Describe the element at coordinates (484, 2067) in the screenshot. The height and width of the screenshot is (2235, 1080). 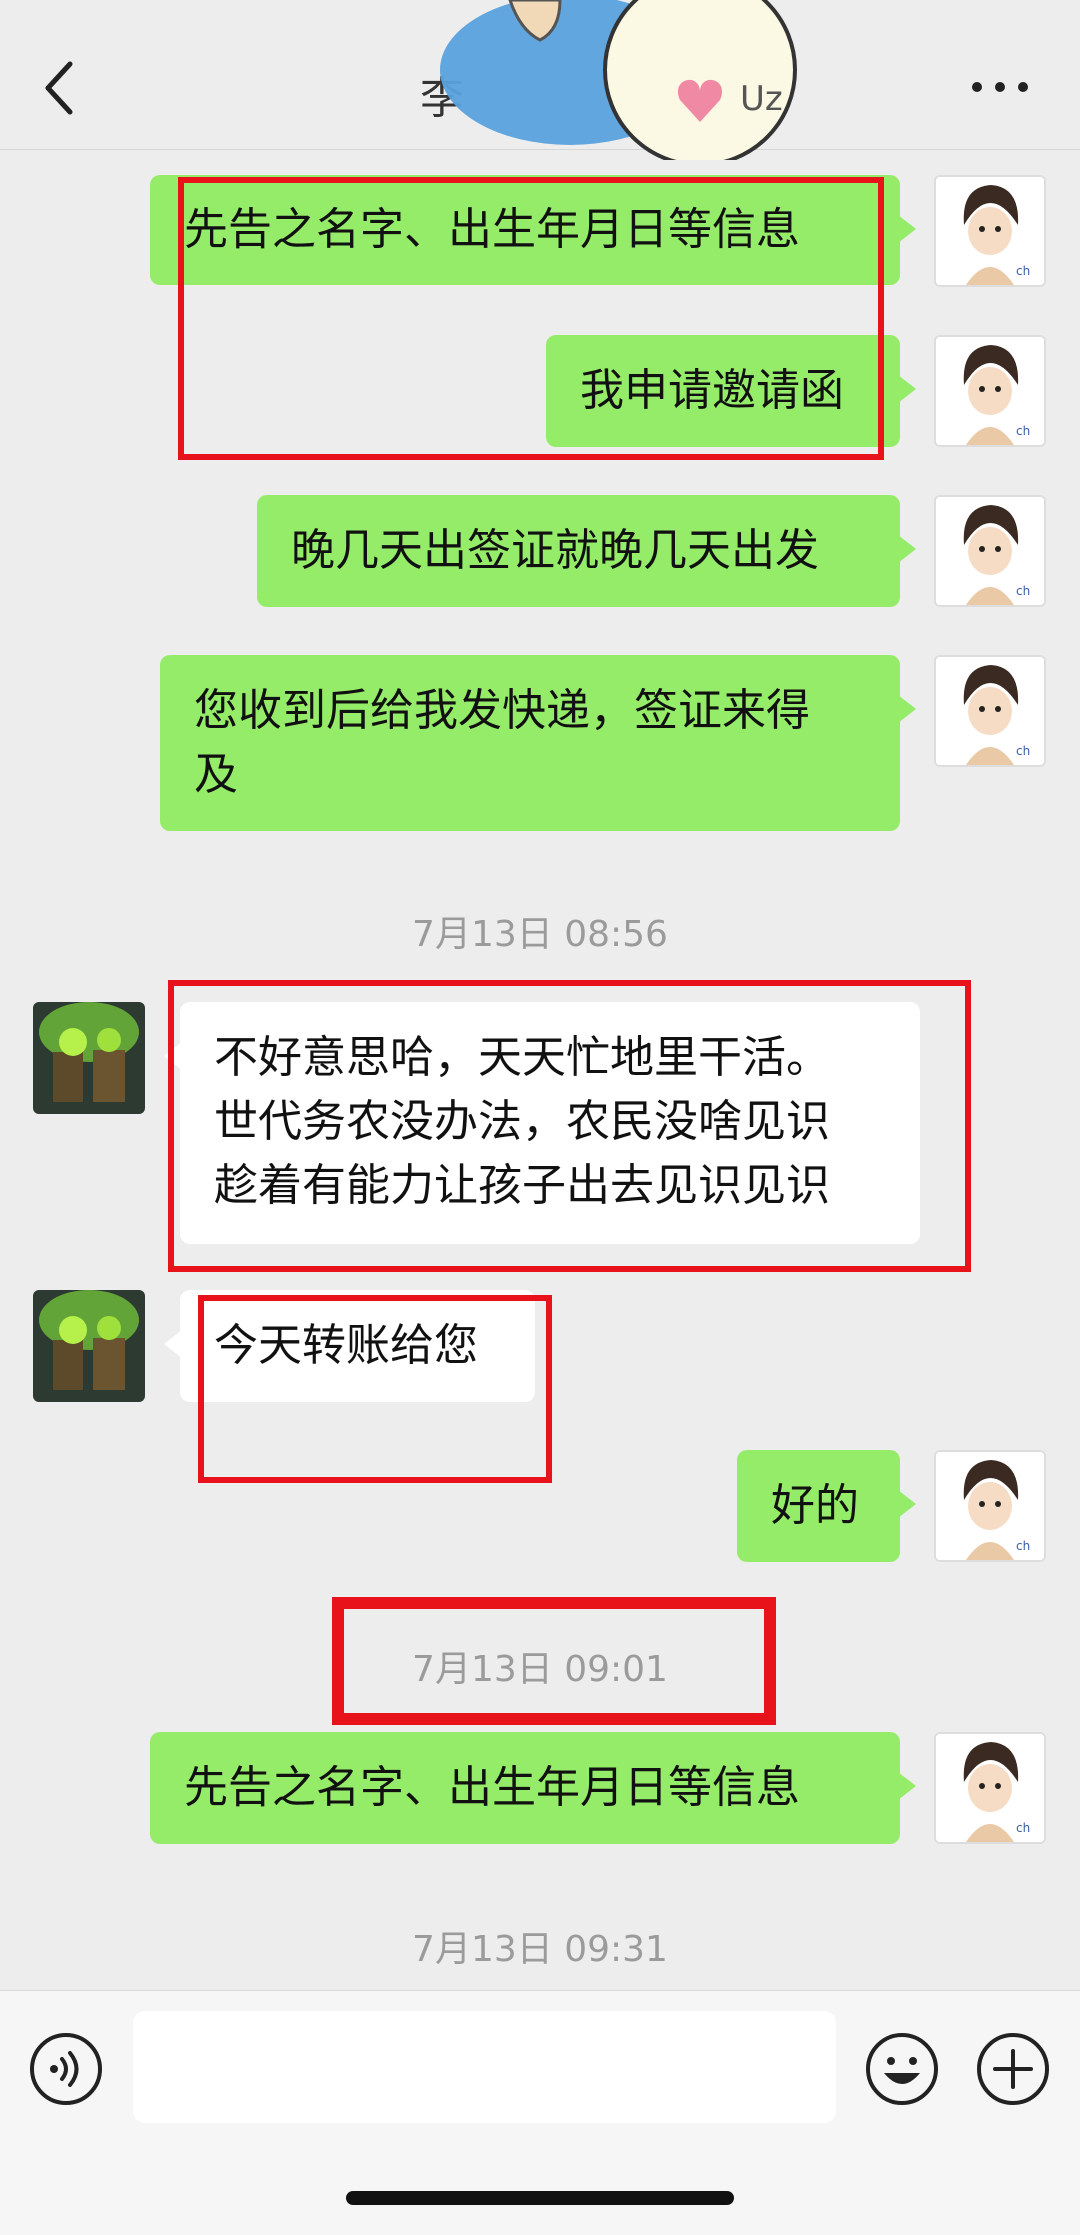
I see `message-input` at that location.